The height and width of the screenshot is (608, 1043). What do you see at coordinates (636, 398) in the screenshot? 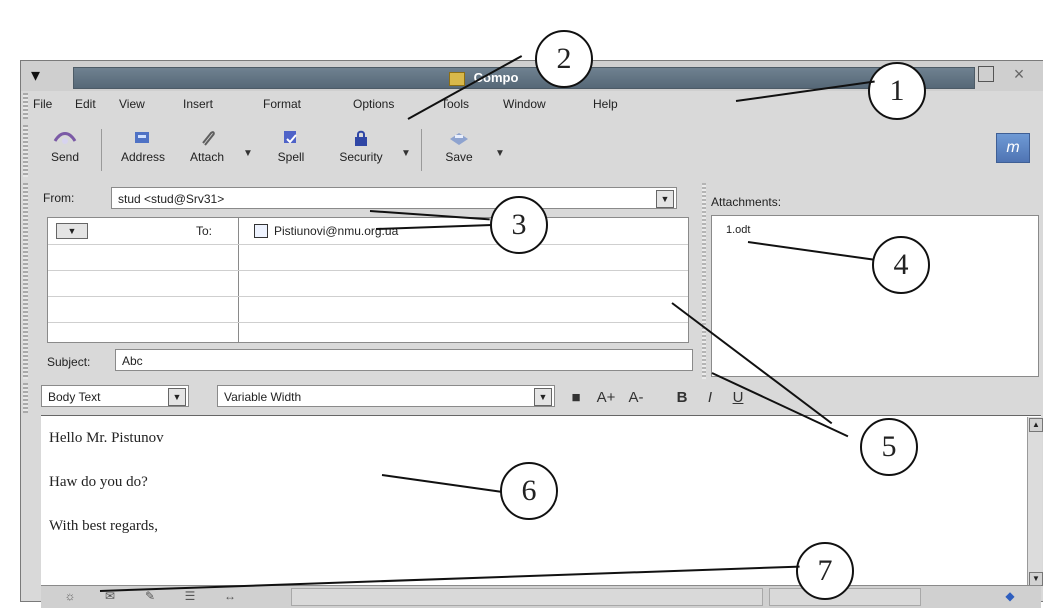
I see `font-size-down-icon: A-` at bounding box center [636, 398].